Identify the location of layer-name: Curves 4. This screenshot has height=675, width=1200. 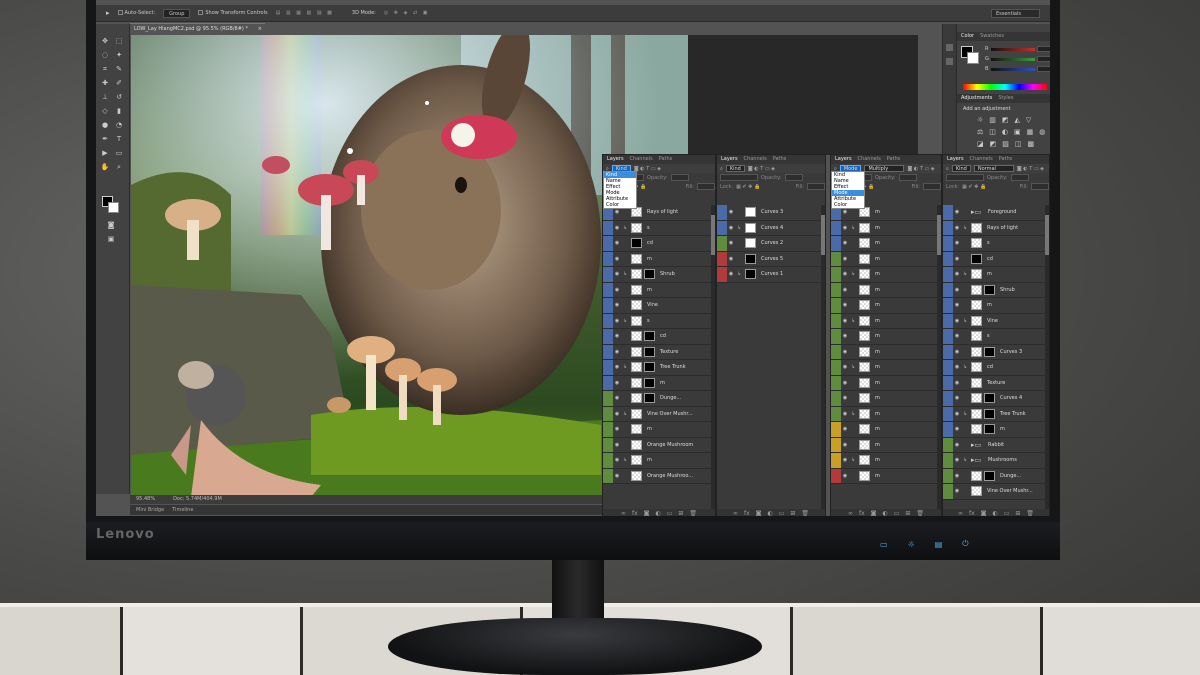
(1011, 398).